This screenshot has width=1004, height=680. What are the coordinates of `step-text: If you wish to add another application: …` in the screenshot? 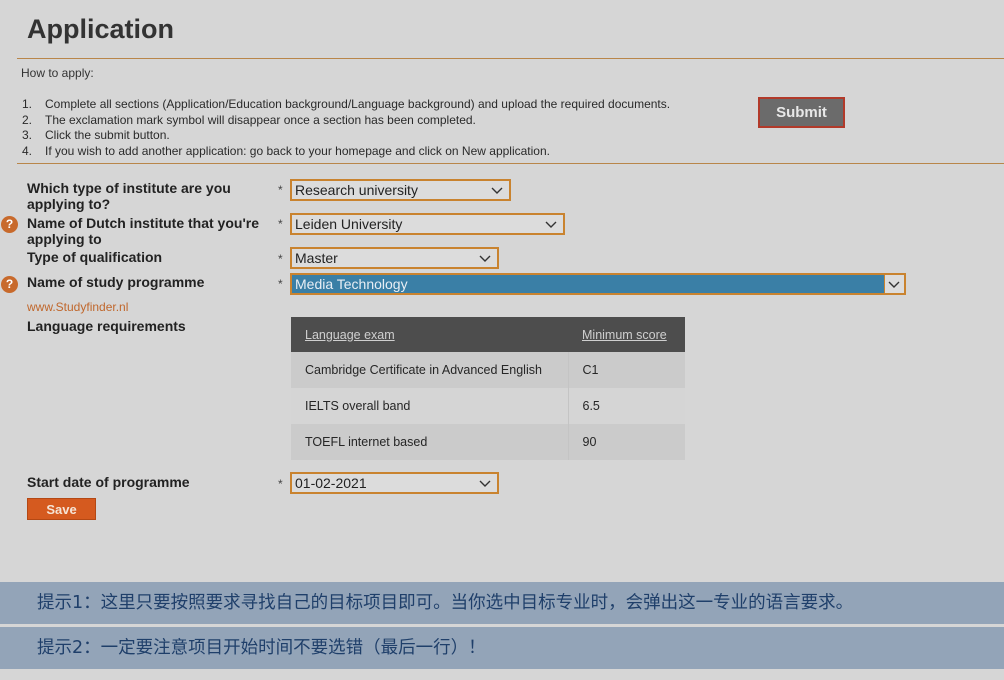 It's located at (297, 150).